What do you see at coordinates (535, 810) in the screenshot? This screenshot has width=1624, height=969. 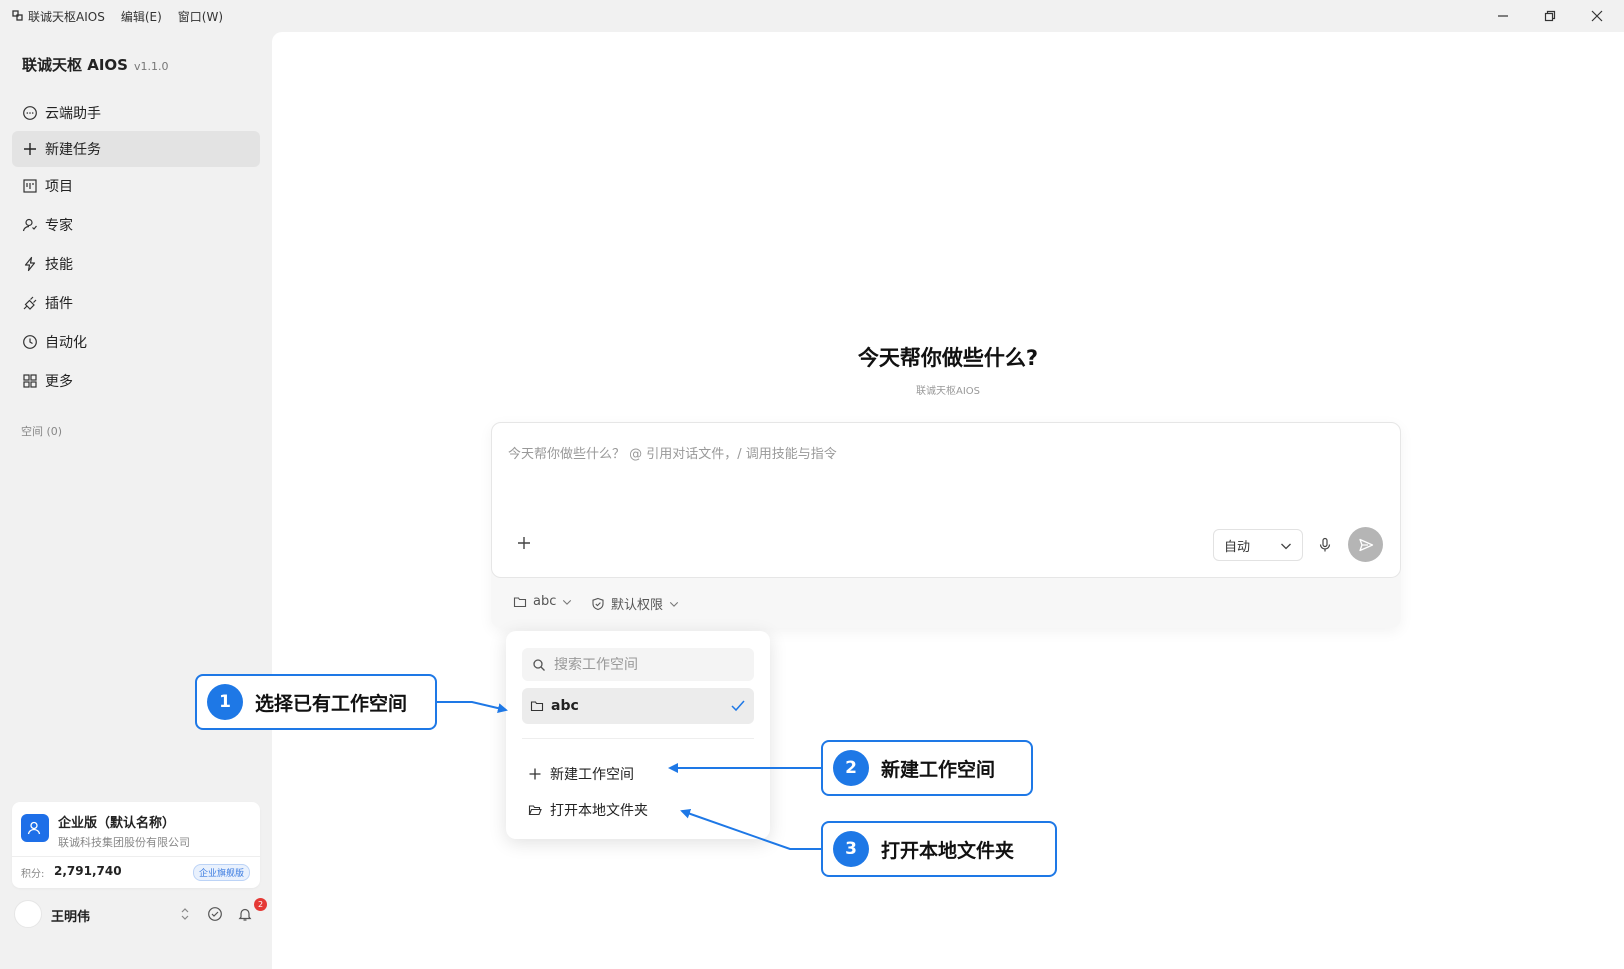 I see `folder-open-icon` at bounding box center [535, 810].